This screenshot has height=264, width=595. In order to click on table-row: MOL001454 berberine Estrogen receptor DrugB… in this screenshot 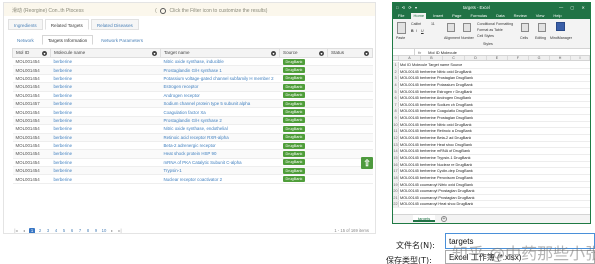, I will do `click(192, 87)`.